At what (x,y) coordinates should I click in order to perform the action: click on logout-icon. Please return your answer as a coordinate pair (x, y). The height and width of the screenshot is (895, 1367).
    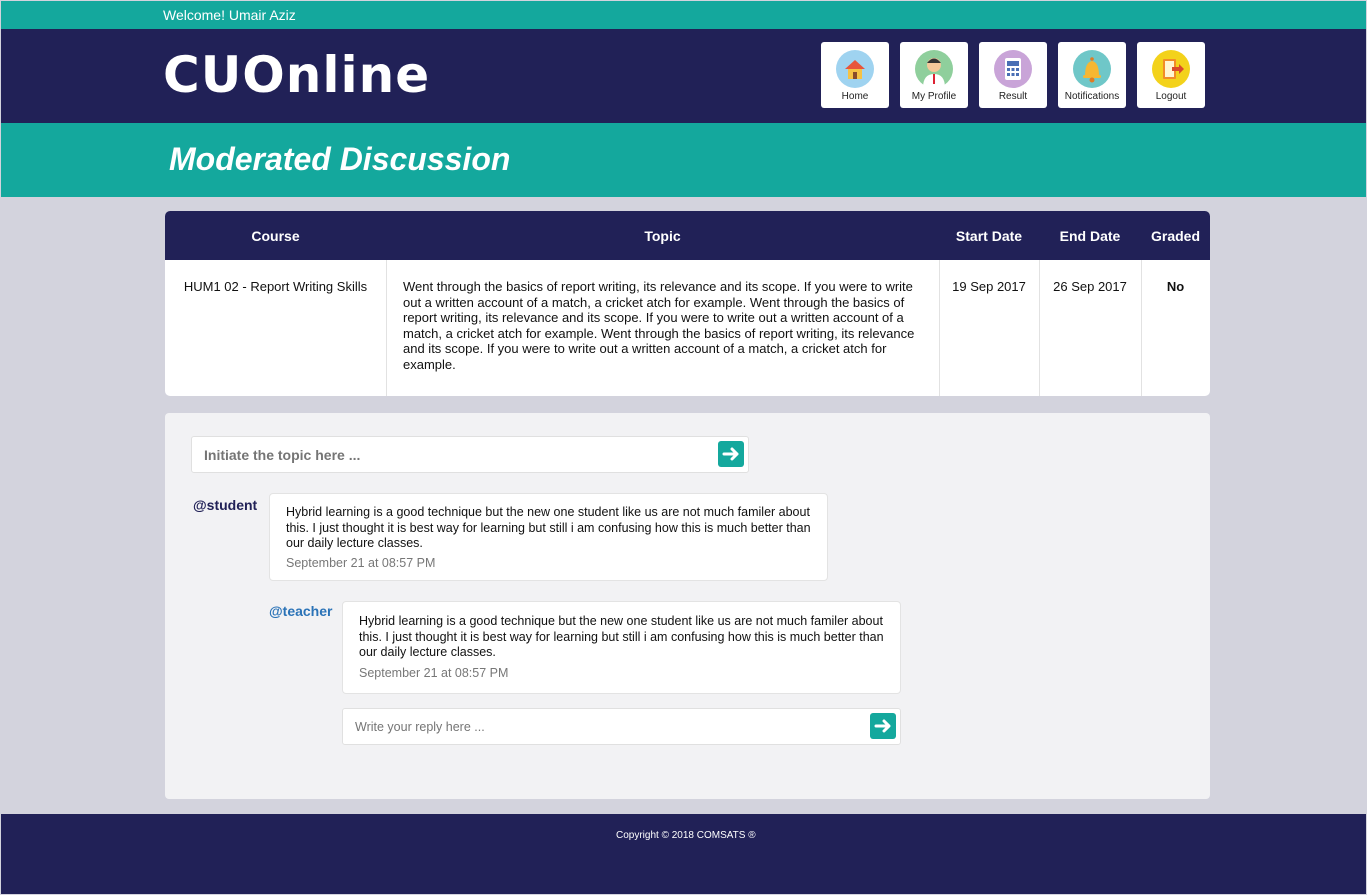
    Looking at the image, I should click on (1171, 69).